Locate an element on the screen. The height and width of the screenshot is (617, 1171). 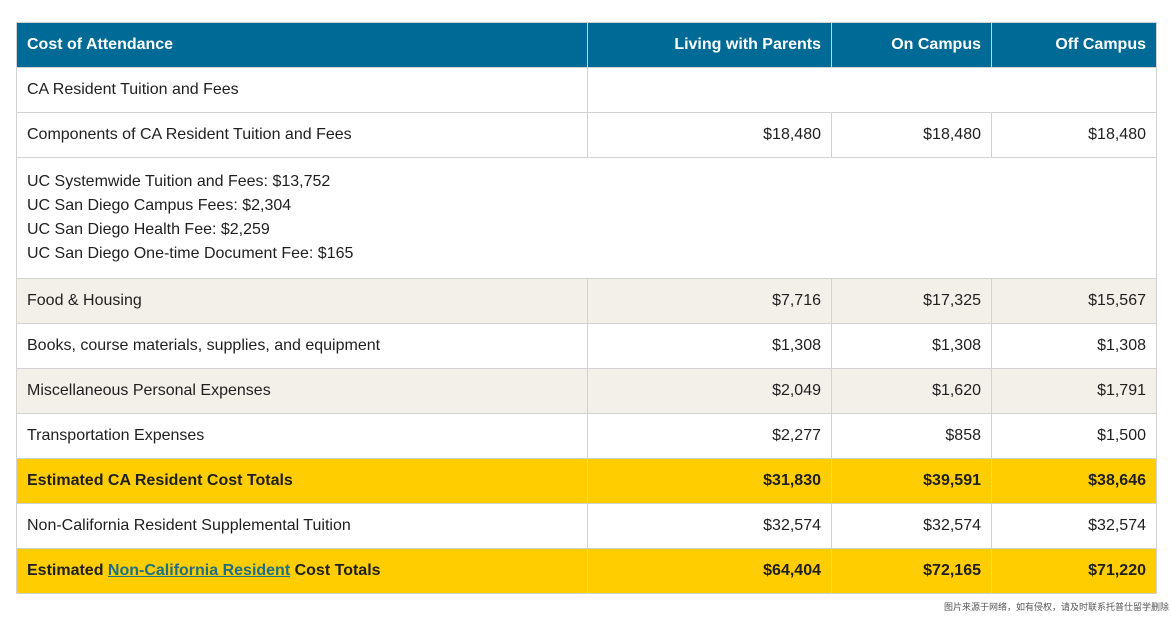
breakdown-health-fee: UC San Diego Health Fee: $2,259 is located at coordinates (148, 229).